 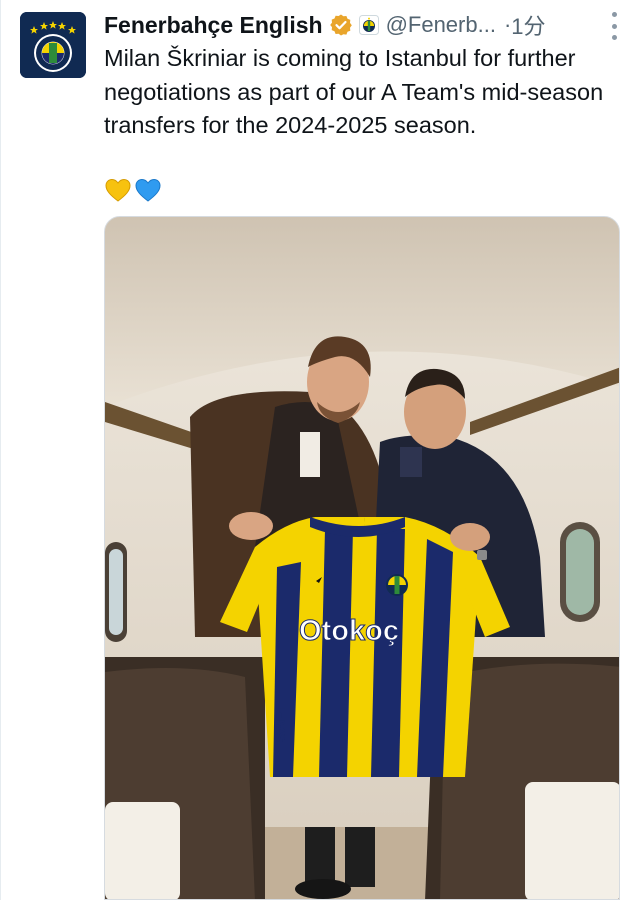 What do you see at coordinates (118, 190) in the screenshot?
I see `yellow-heart-icon` at bounding box center [118, 190].